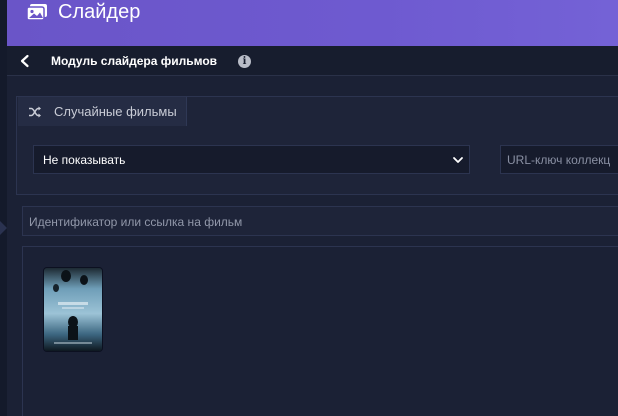 This screenshot has height=416, width=618. What do you see at coordinates (115, 111) in the screenshot?
I see `tab-label: Случайные фильмы` at bounding box center [115, 111].